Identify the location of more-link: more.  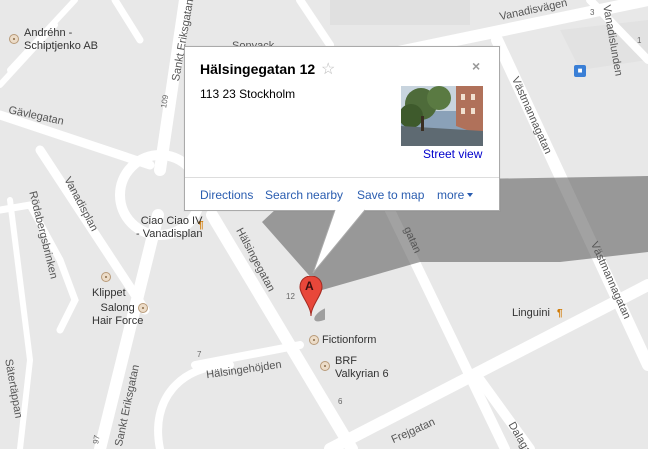
(450, 195).